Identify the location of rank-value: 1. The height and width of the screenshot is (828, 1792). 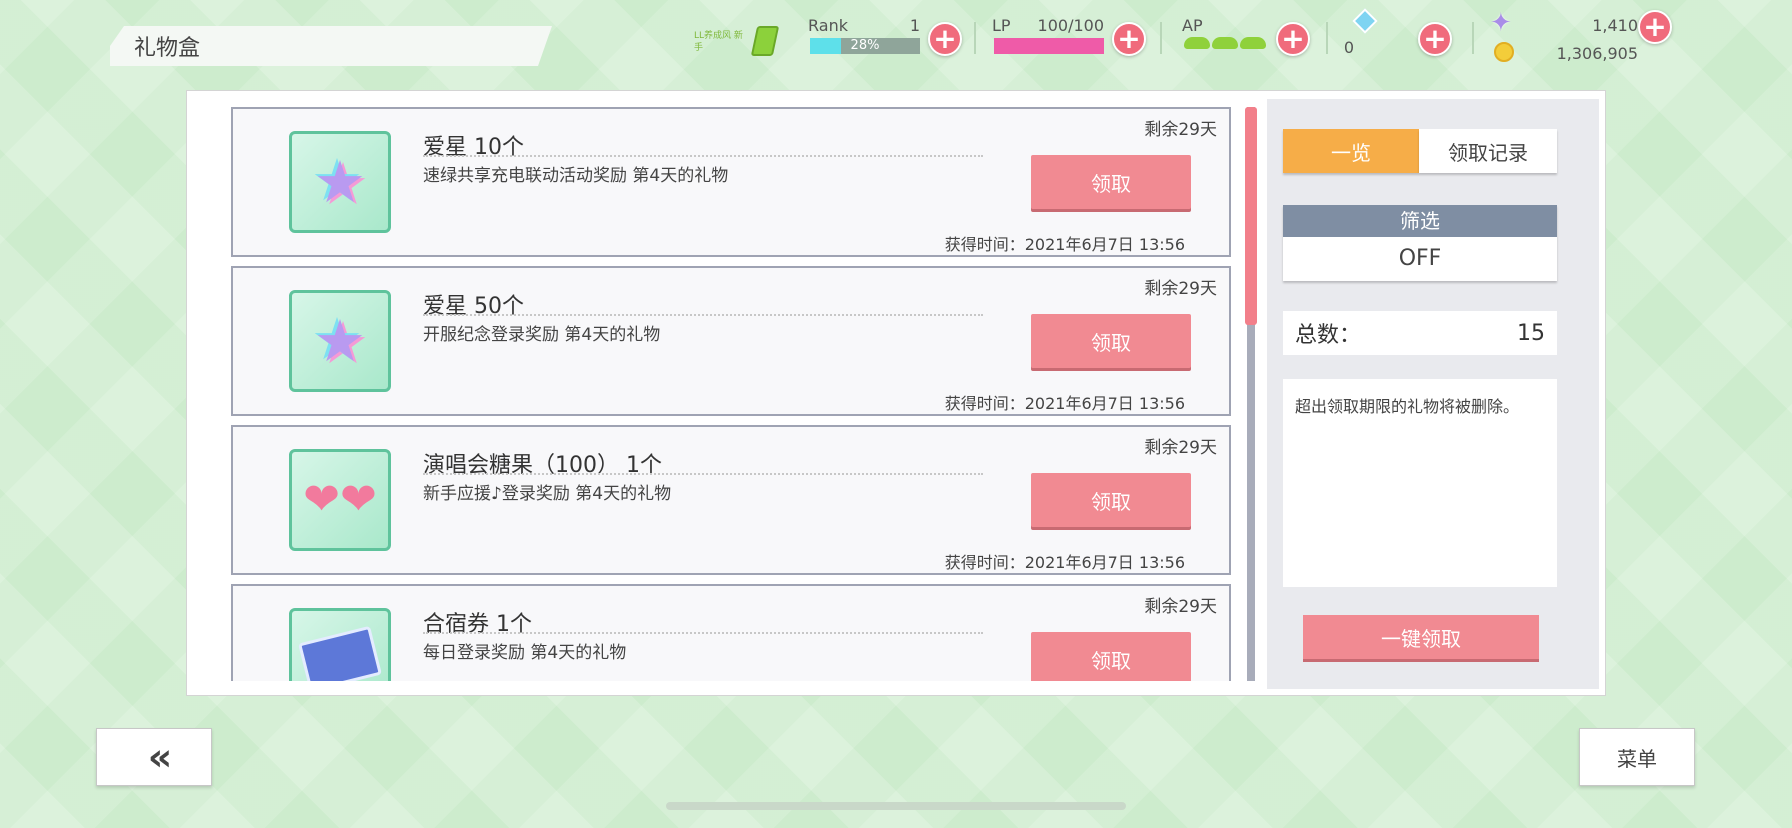
(914, 25).